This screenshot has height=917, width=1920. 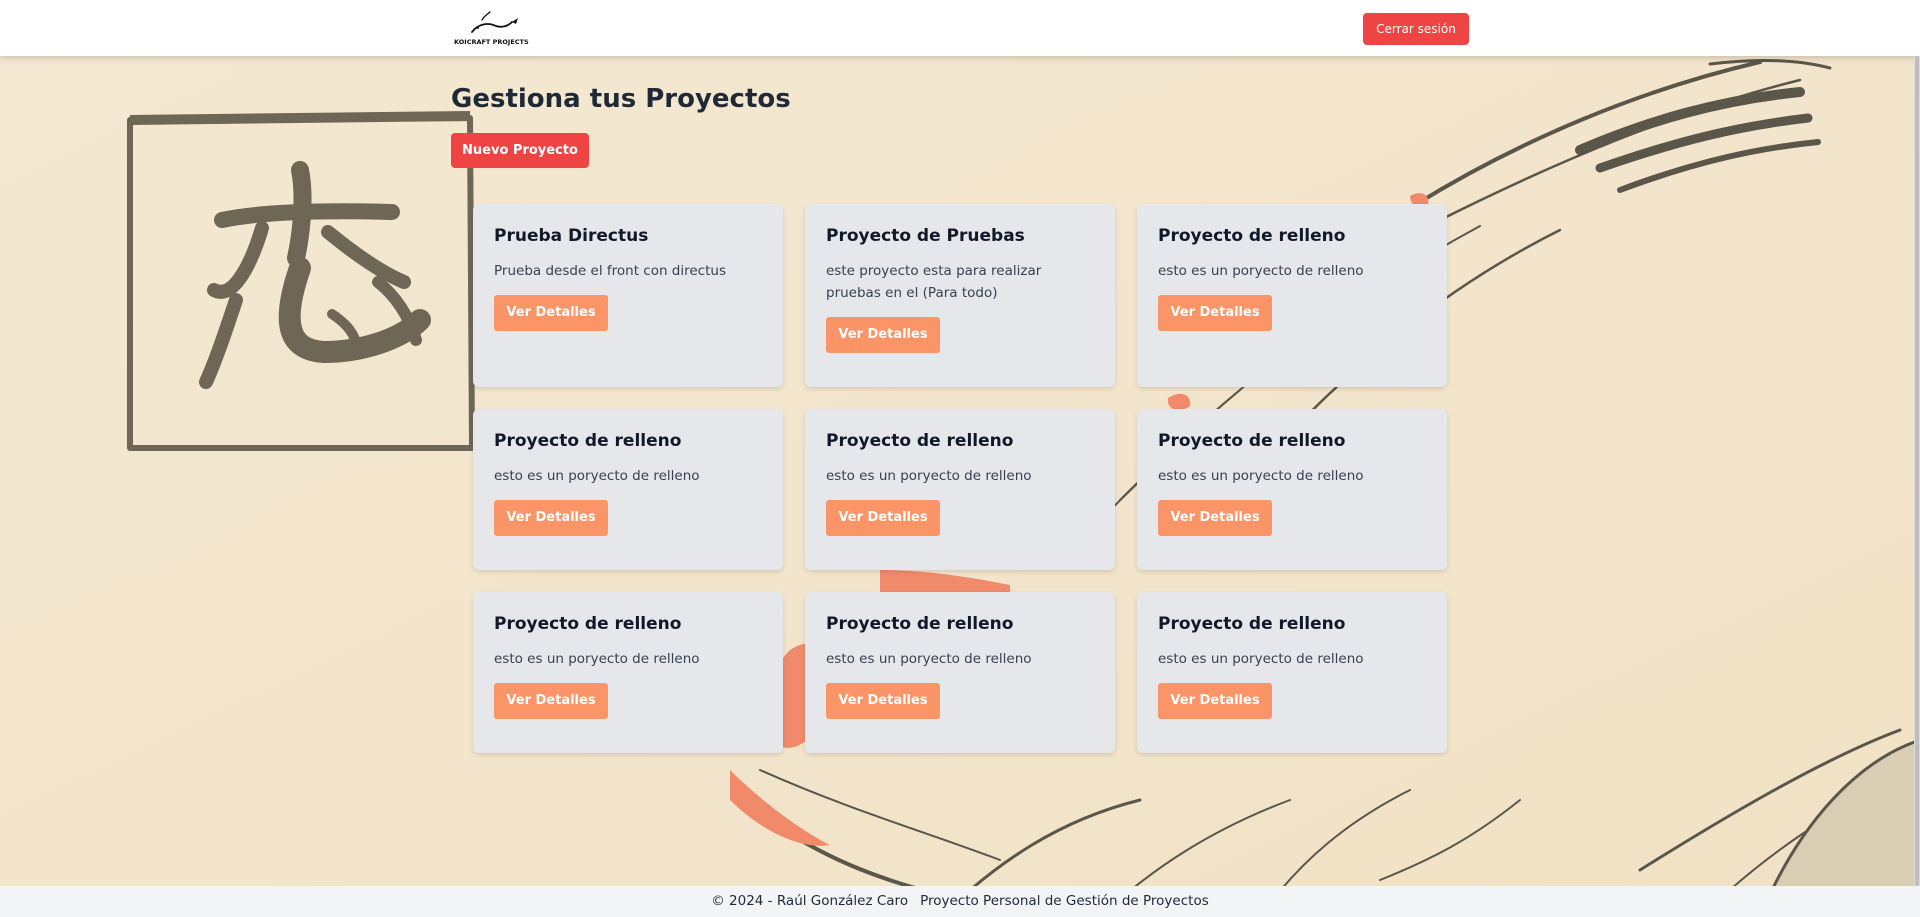 I want to click on project-description: Prueba desde el front con directus, so click(x=610, y=271).